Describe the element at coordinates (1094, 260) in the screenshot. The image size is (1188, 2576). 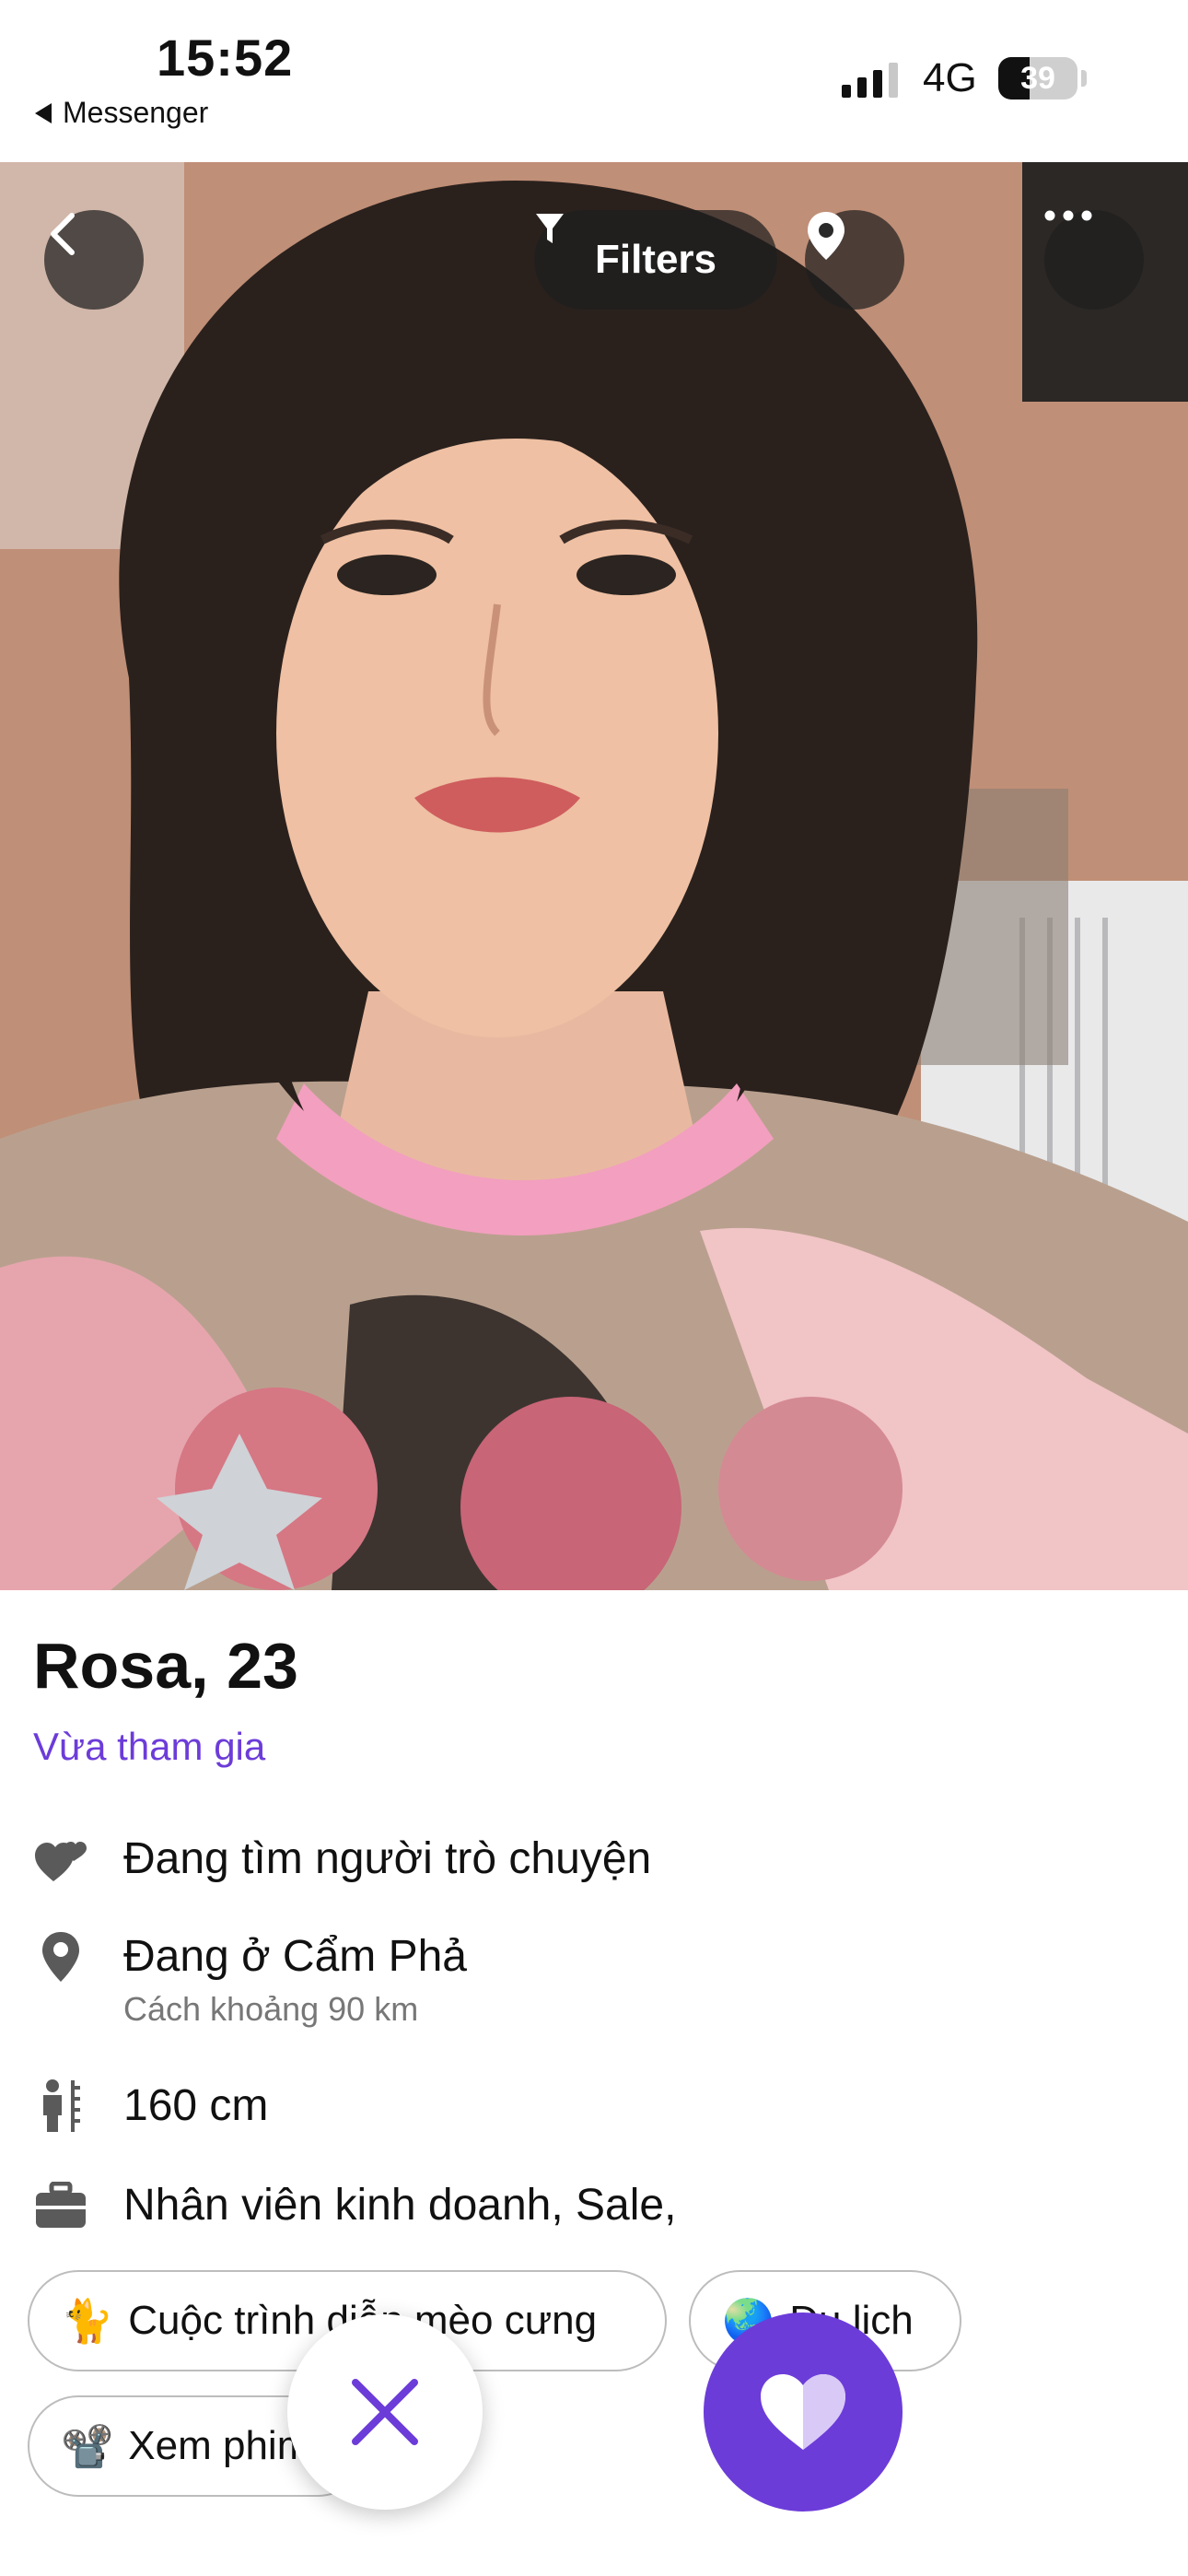
I see `more-options-button` at that location.